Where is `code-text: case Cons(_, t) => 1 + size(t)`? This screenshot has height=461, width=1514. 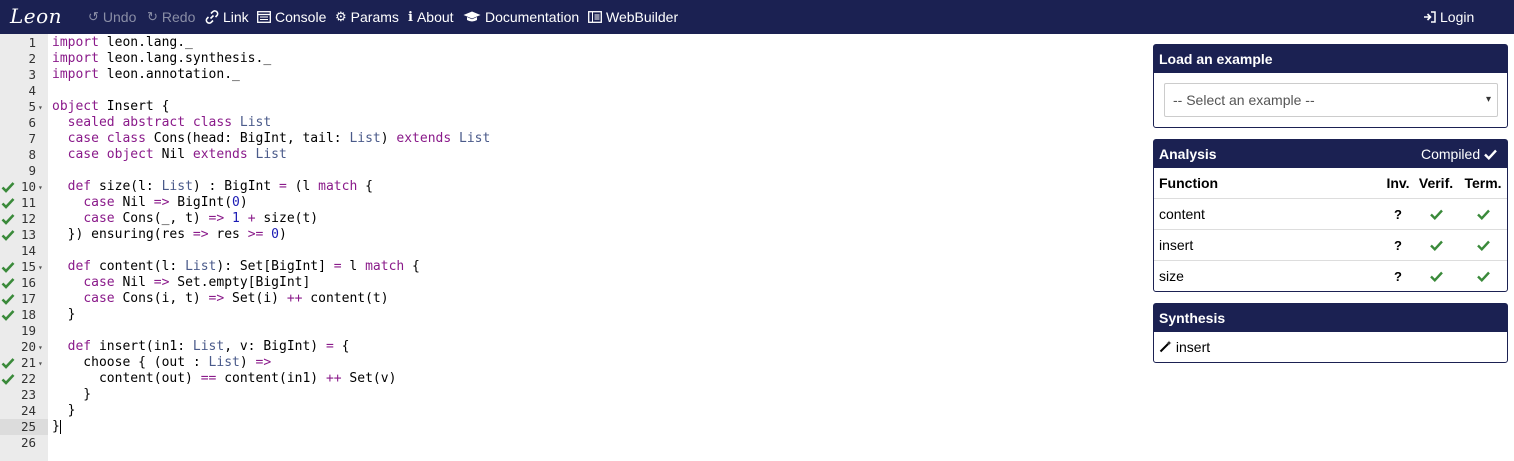
code-text: case Cons(_, t) => 1 + size(t) is located at coordinates (185, 219).